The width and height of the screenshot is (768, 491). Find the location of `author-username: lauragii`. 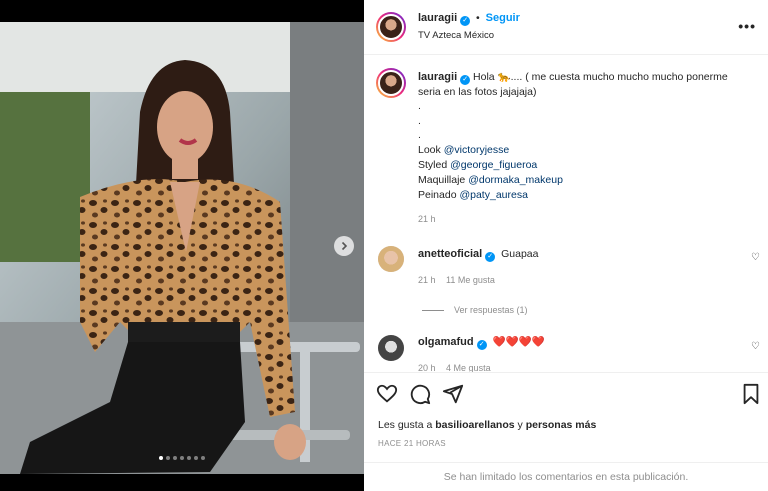

author-username: lauragii is located at coordinates (437, 18).